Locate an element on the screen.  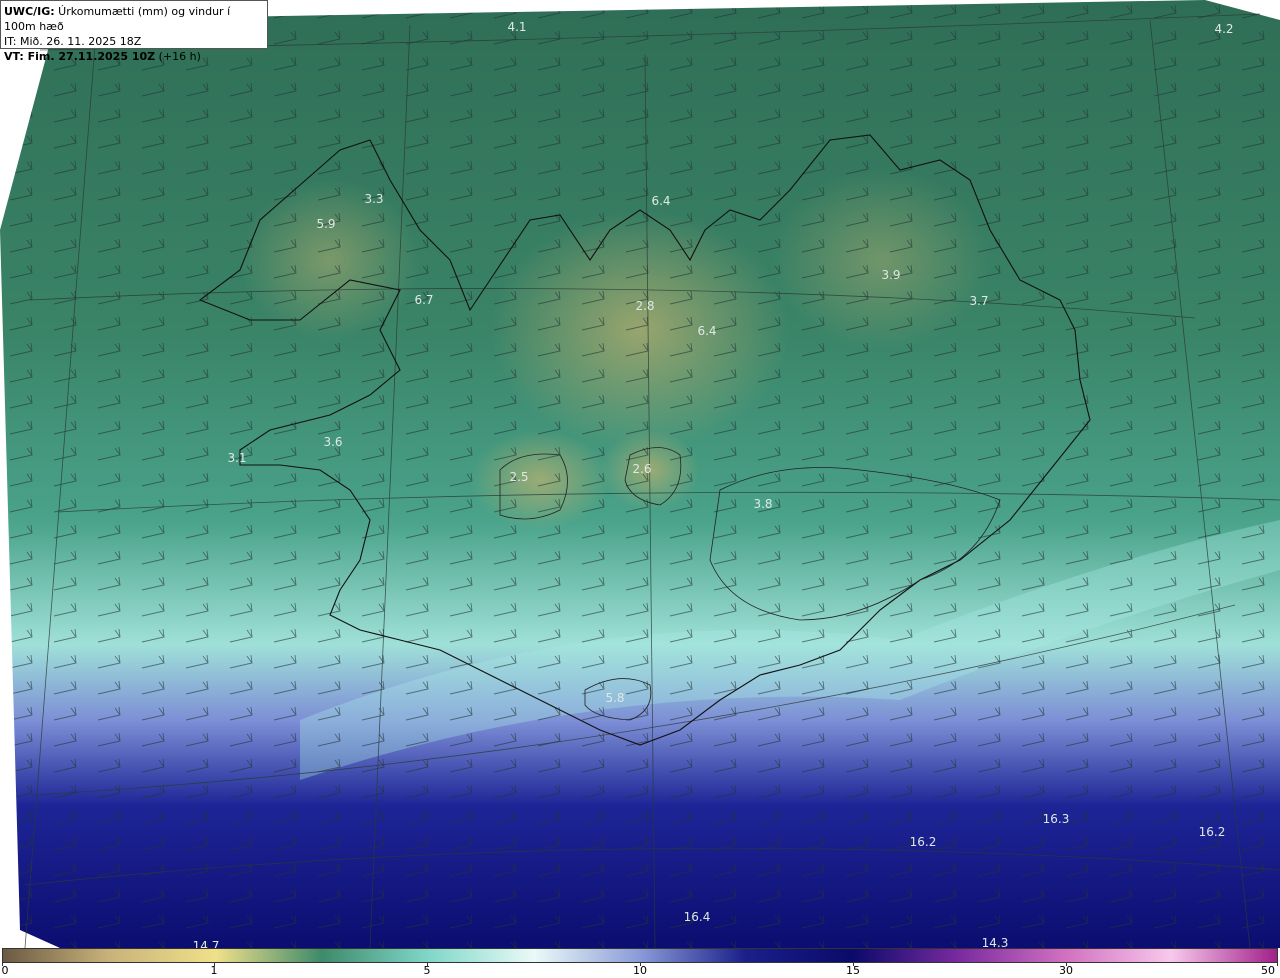
initial-time: IT: Mið. 26. 11. 2025 18Z is located at coordinates (73, 41).